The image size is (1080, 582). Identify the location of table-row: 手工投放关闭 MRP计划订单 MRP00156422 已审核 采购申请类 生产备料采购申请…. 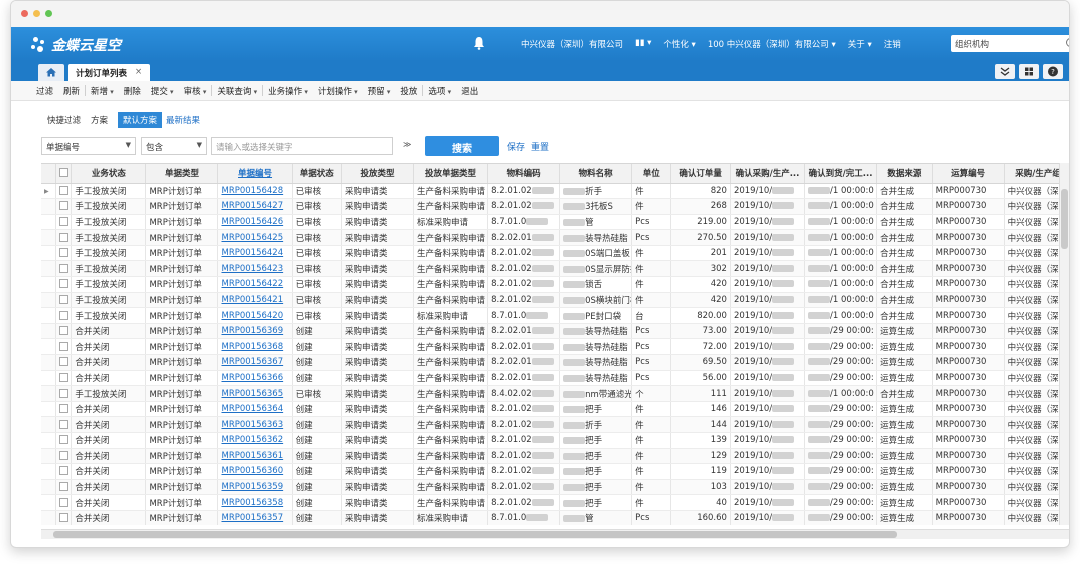
(555, 284).